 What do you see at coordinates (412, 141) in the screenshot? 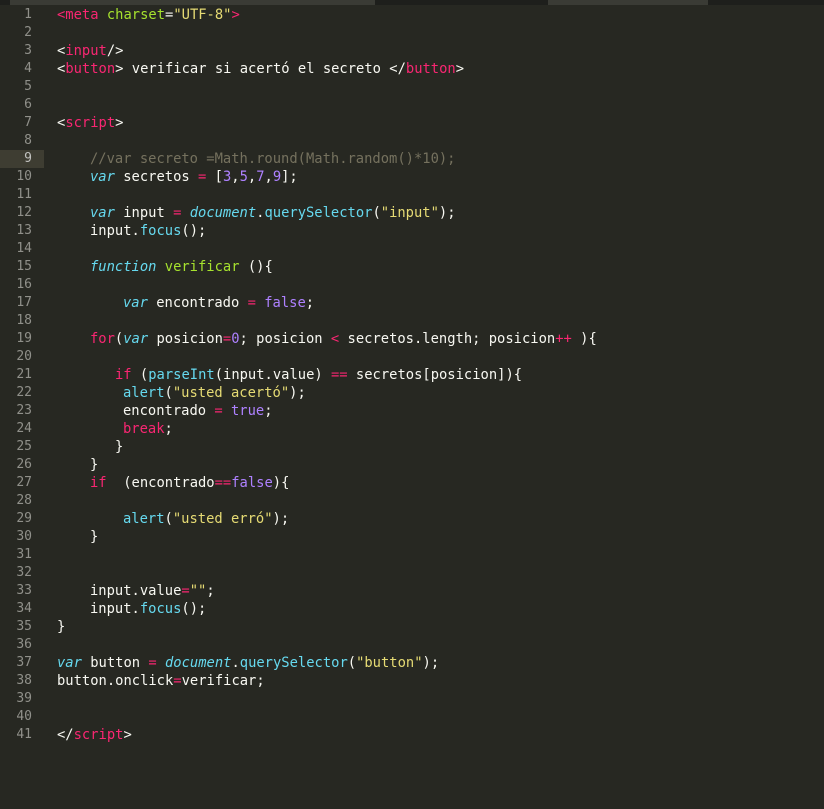
I see `code-line: 8` at bounding box center [412, 141].